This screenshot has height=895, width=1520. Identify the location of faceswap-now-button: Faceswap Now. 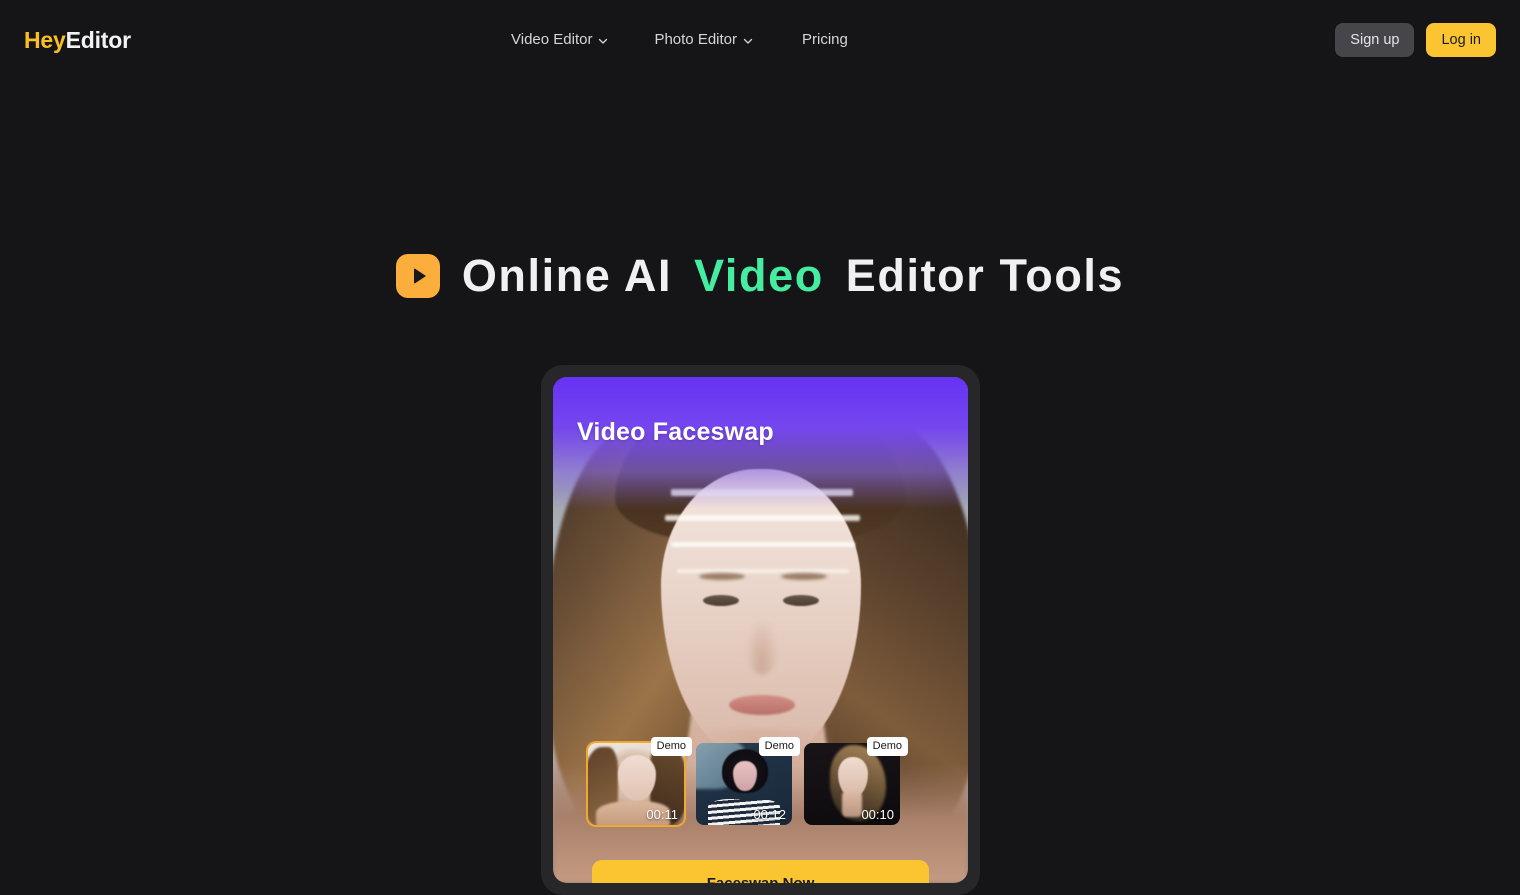
(760, 871).